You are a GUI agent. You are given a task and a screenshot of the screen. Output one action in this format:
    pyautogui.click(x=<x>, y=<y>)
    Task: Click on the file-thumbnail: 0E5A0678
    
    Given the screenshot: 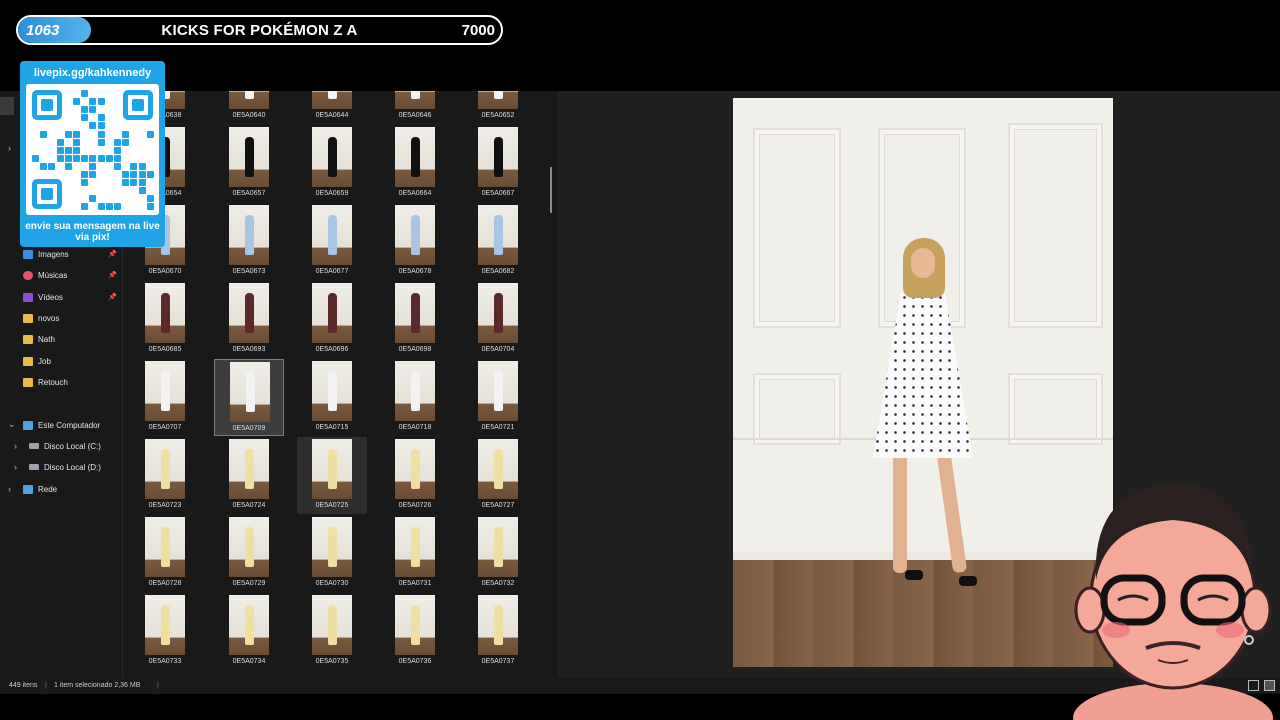 What is the action you would take?
    pyautogui.click(x=415, y=241)
    